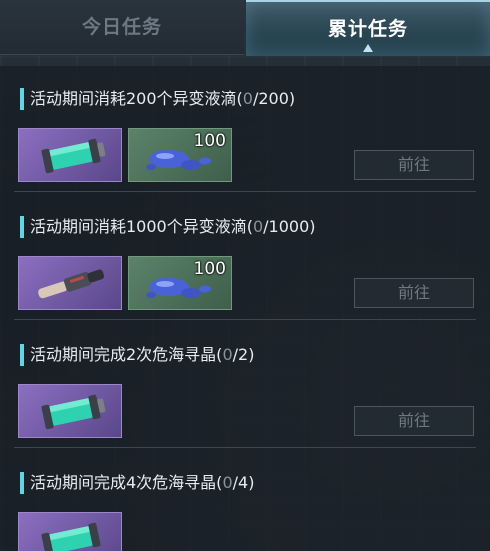 The height and width of the screenshot is (551, 490). I want to click on task-title: 活动期间完成4次危海寻晶(0/4), so click(137, 483).